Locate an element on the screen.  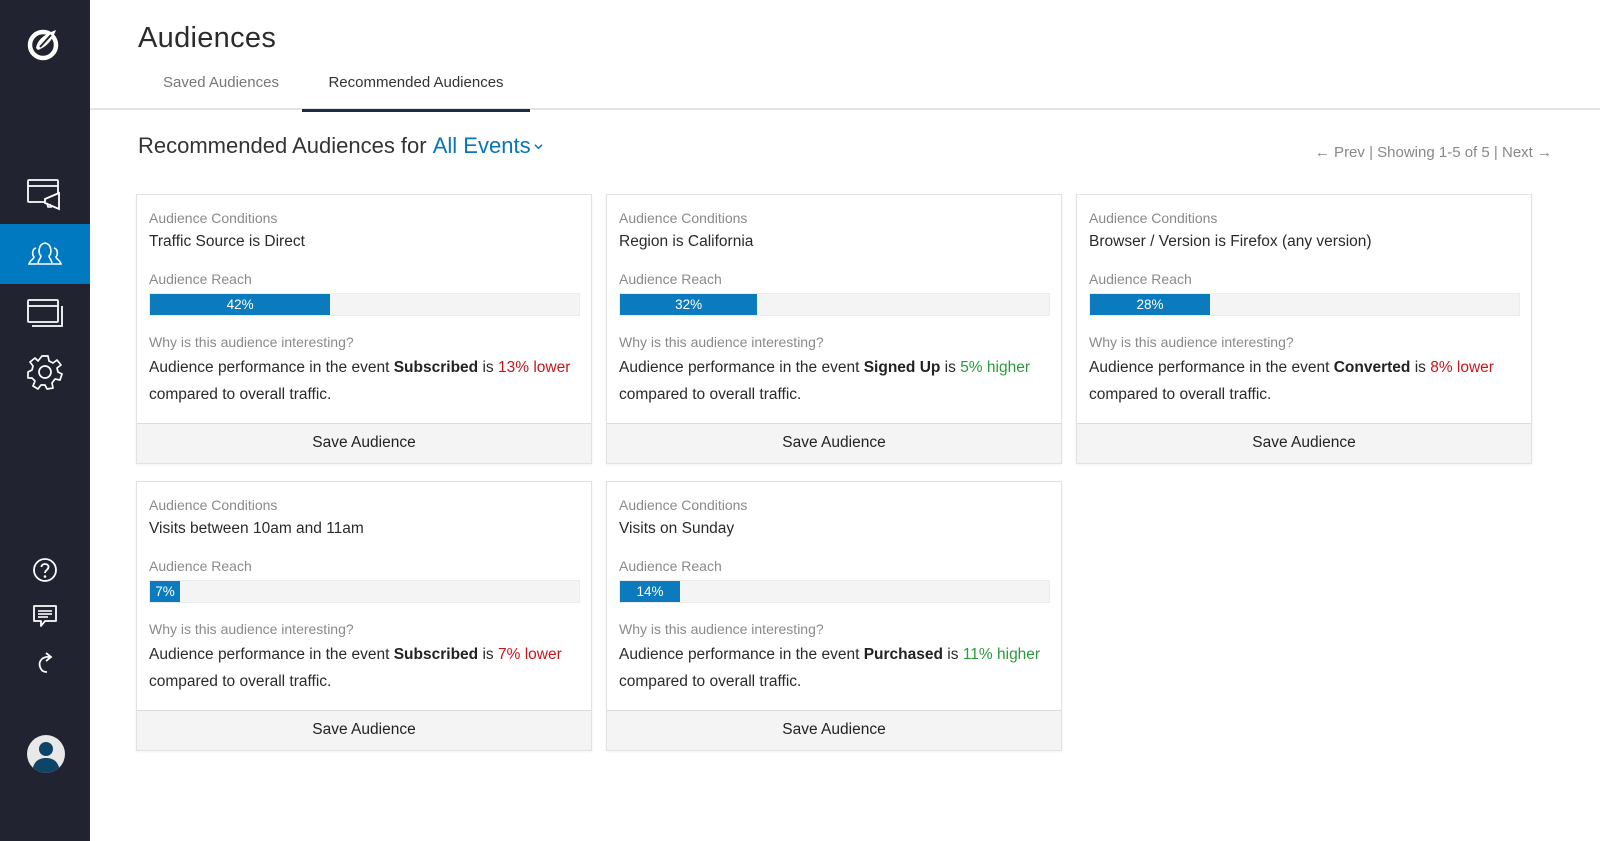
pagination: ← Prev | Showing 1-5 of 5 | Next → is located at coordinates (1433, 152).